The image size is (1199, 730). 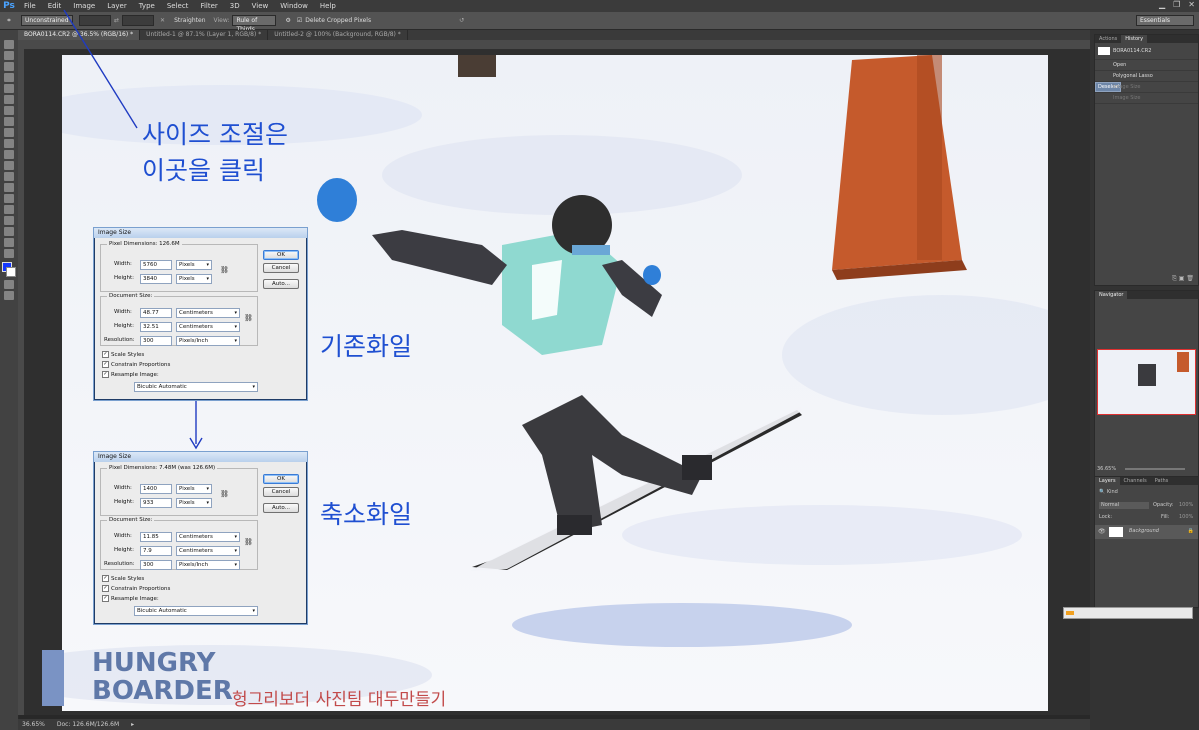 What do you see at coordinates (461, 20) in the screenshot?
I see `reset-icon: ↺` at bounding box center [461, 20].